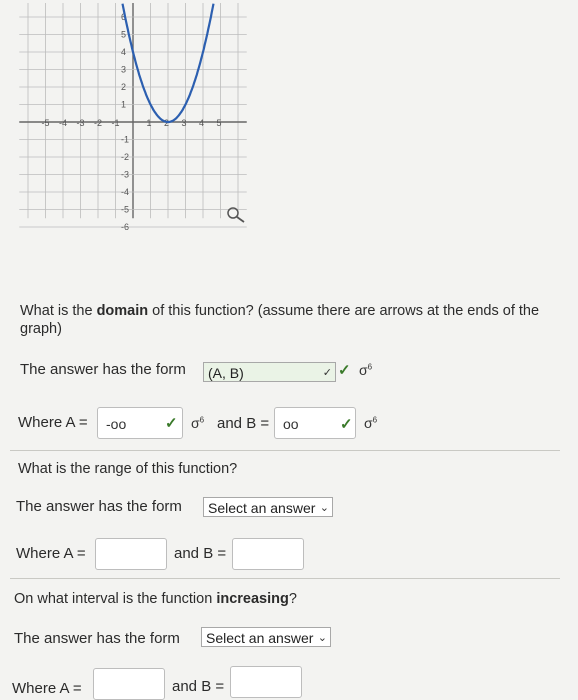 This screenshot has width=578, height=700. I want to click on x-tick-label: 4, so click(201, 123).